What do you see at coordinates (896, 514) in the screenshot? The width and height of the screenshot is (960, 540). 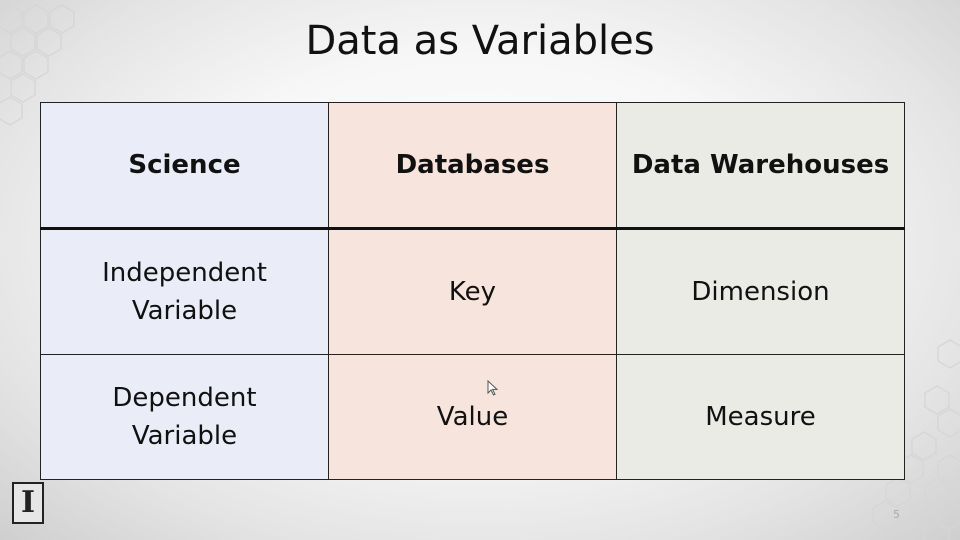 I see `slide-page-number: 5` at bounding box center [896, 514].